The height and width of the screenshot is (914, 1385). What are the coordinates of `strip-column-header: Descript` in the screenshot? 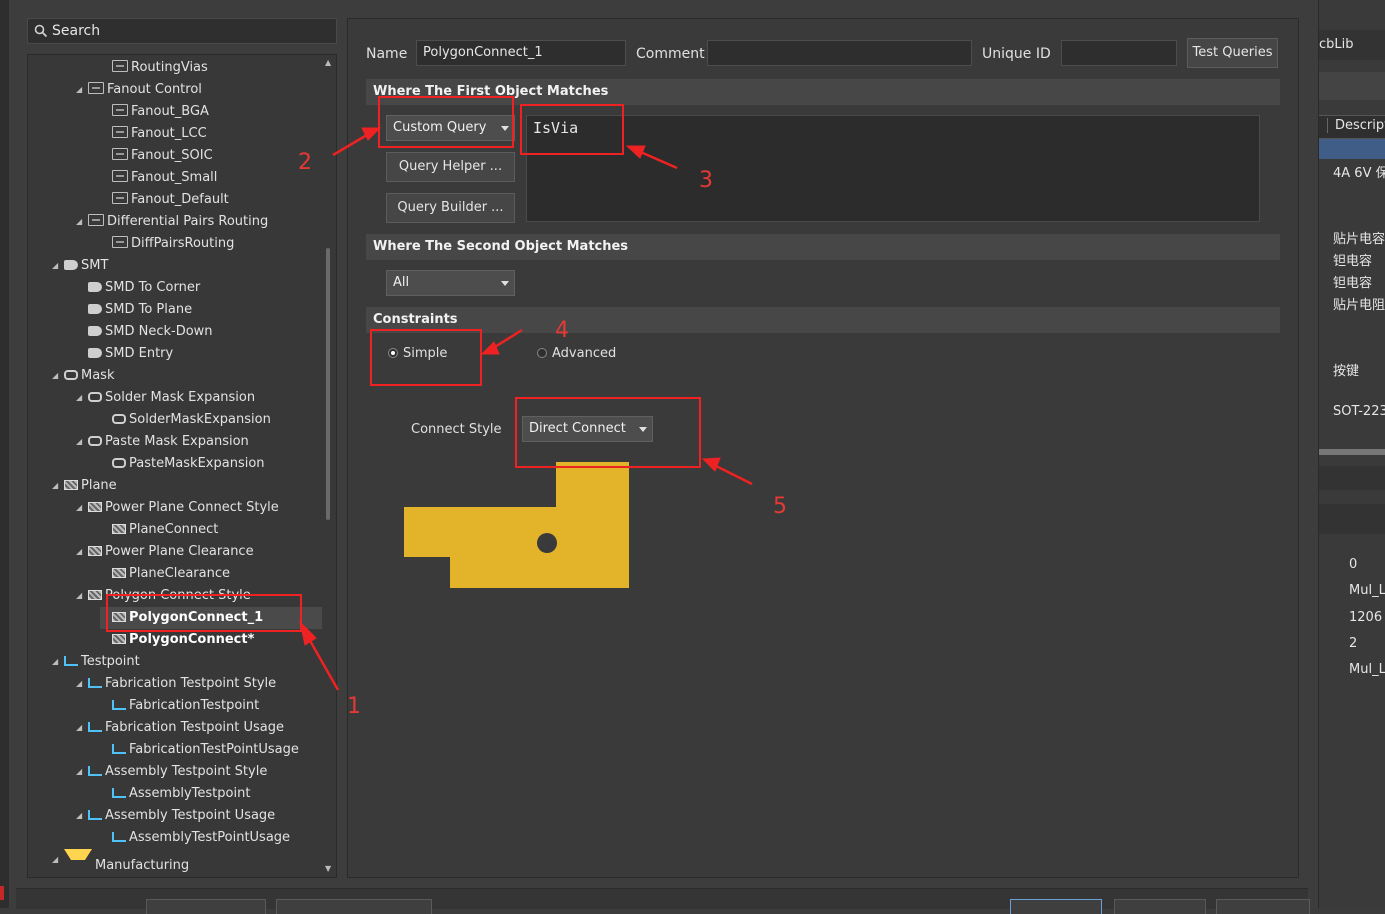 It's located at (1352, 127).